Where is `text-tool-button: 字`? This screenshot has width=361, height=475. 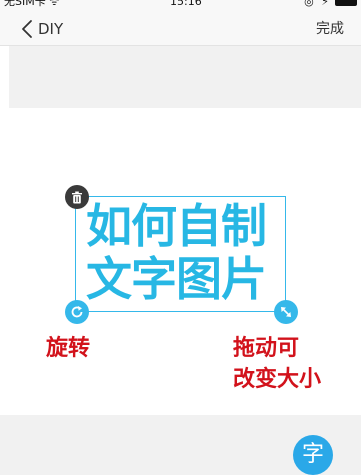
text-tool-button: 字 is located at coordinates (313, 455).